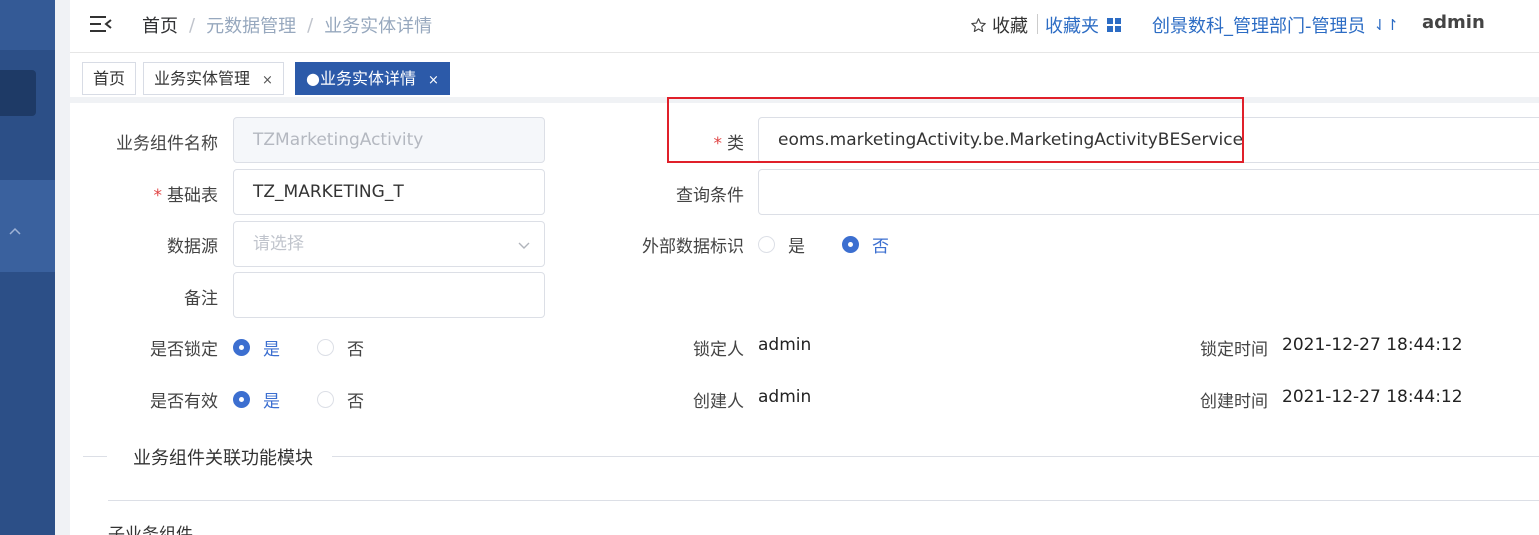  What do you see at coordinates (718, 350) in the screenshot?
I see `locker-label: 锁定人` at bounding box center [718, 350].